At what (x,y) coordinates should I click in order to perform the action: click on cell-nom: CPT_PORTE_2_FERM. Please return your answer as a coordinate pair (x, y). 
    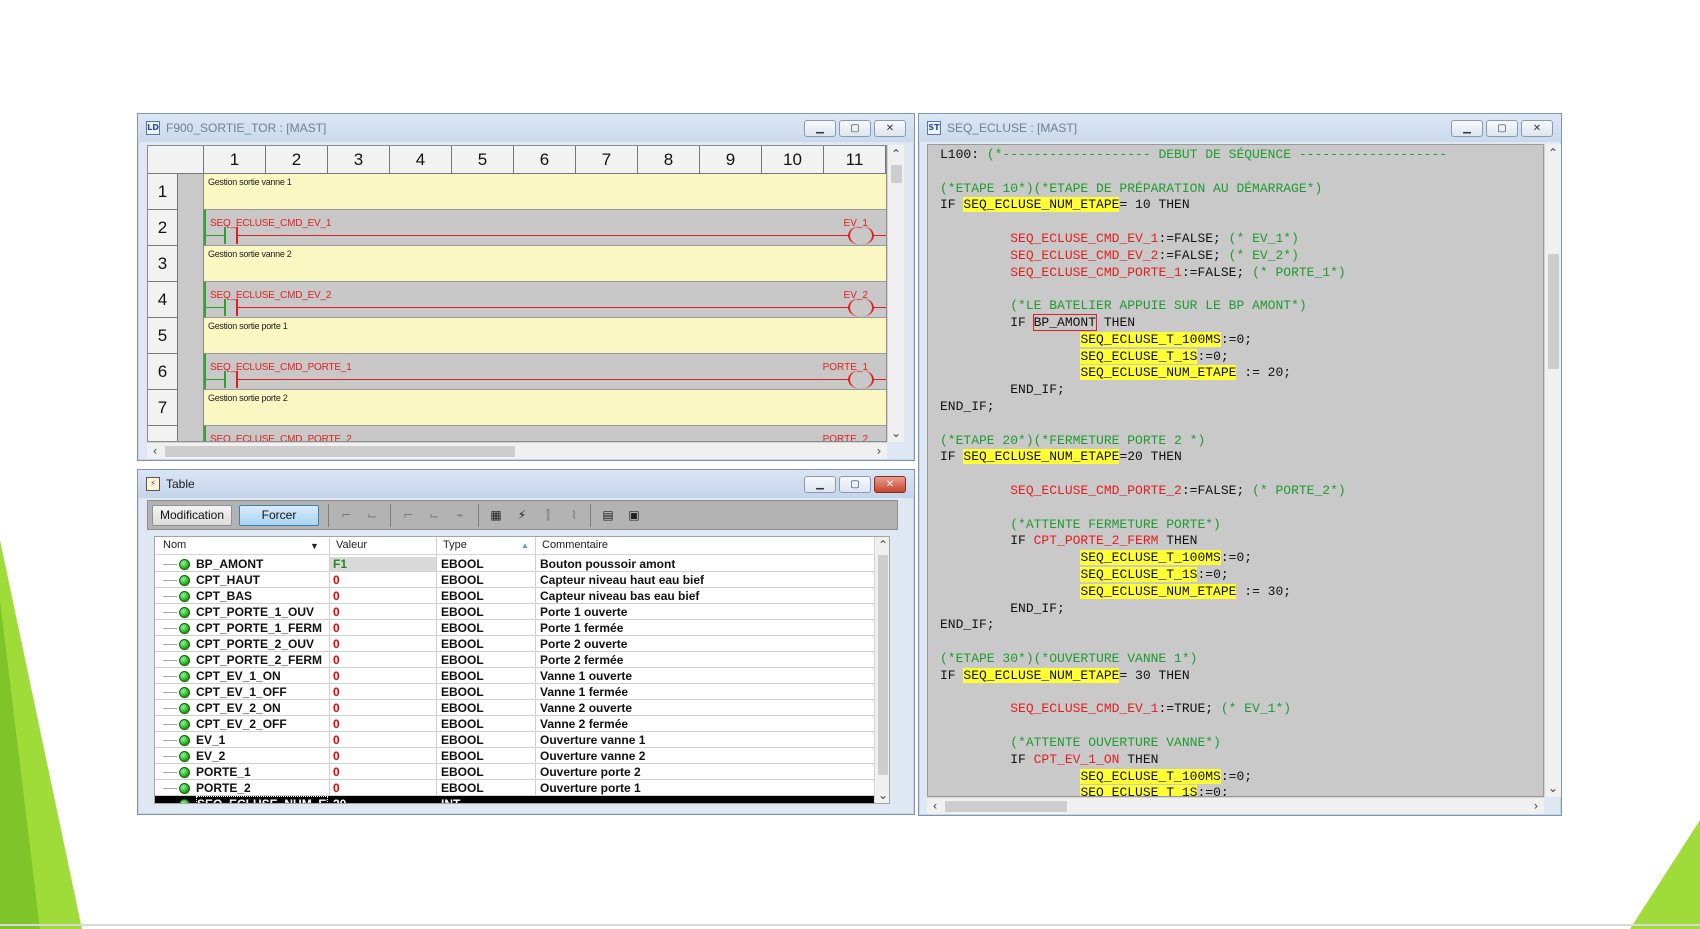
    Looking at the image, I should click on (262, 660).